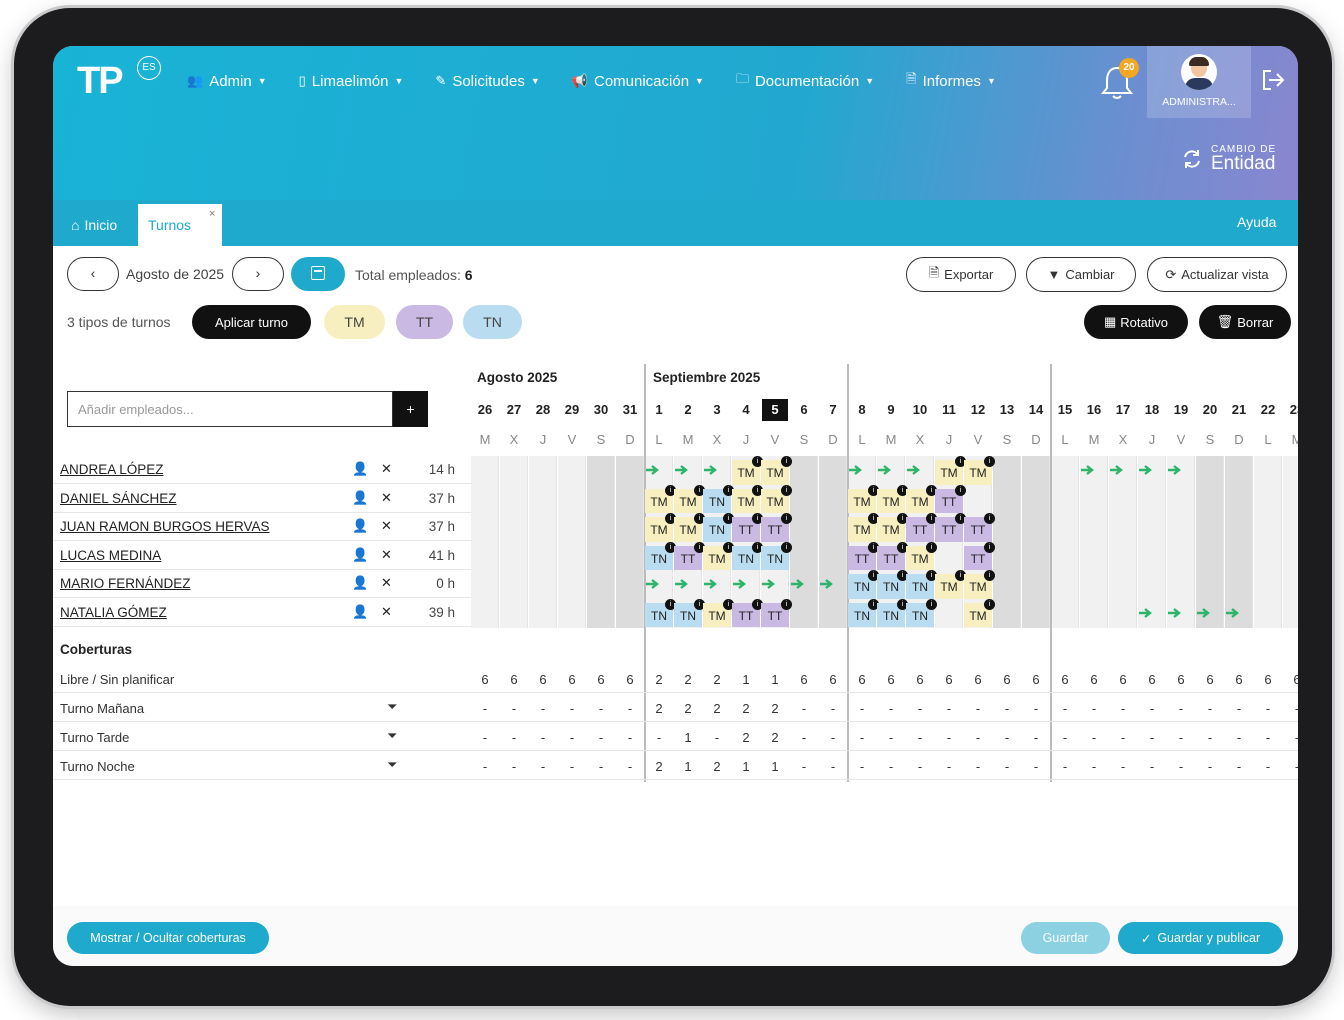  I want to click on shift-tm-button: TM, so click(354, 322).